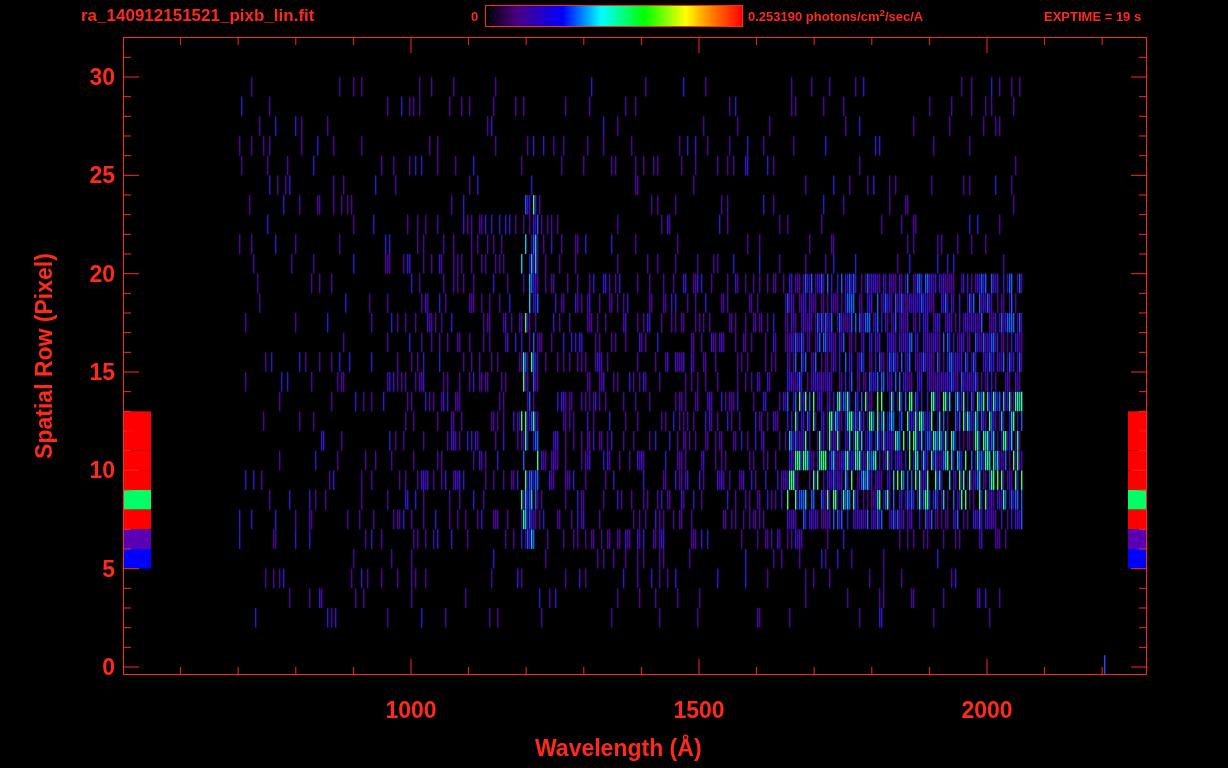 This screenshot has height=768, width=1228. Describe the element at coordinates (44, 356) in the screenshot. I see `y-axis-label: Spatial Row (Pixel)` at that location.